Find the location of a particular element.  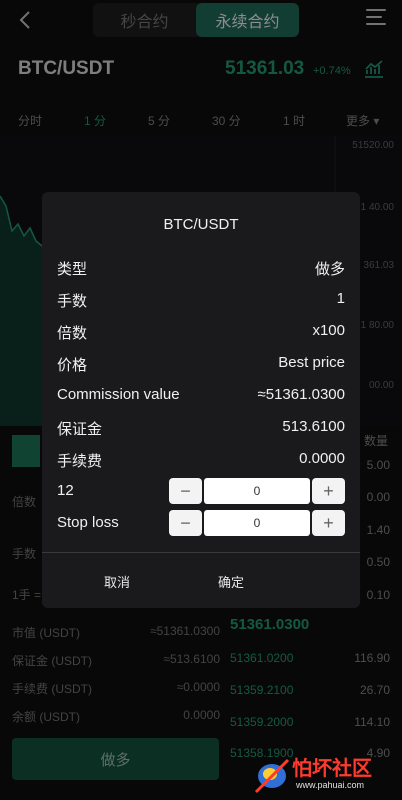

watermark-text: 怕坏社区 is located at coordinates (332, 769).